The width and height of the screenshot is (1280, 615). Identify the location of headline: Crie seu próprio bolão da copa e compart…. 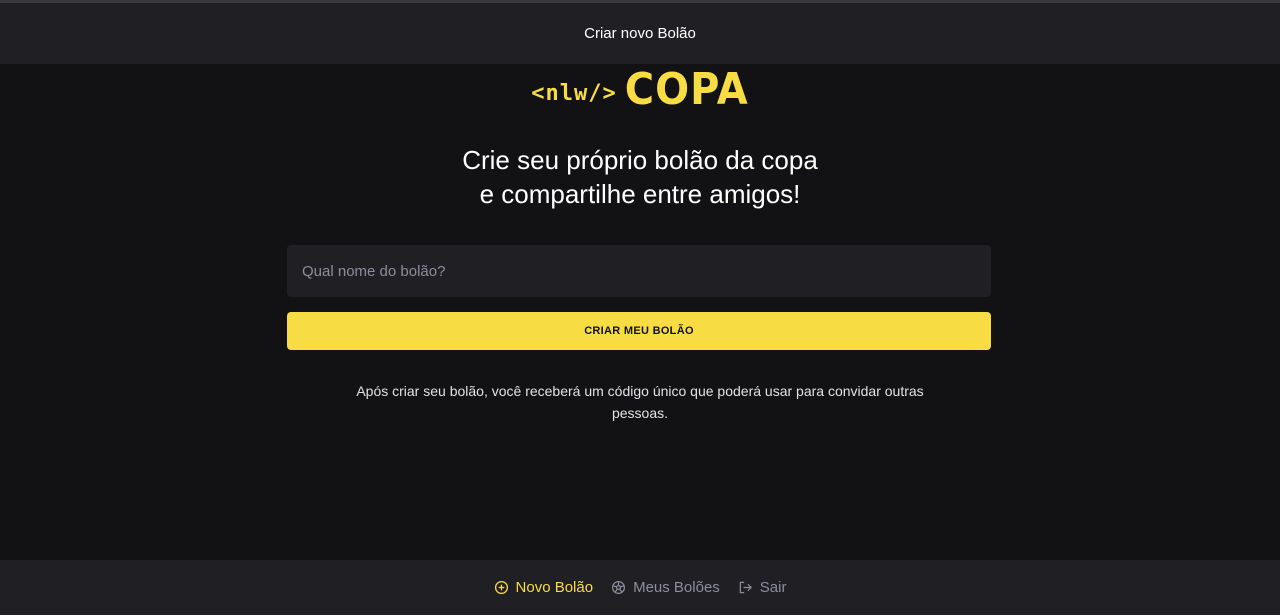
(640, 177).